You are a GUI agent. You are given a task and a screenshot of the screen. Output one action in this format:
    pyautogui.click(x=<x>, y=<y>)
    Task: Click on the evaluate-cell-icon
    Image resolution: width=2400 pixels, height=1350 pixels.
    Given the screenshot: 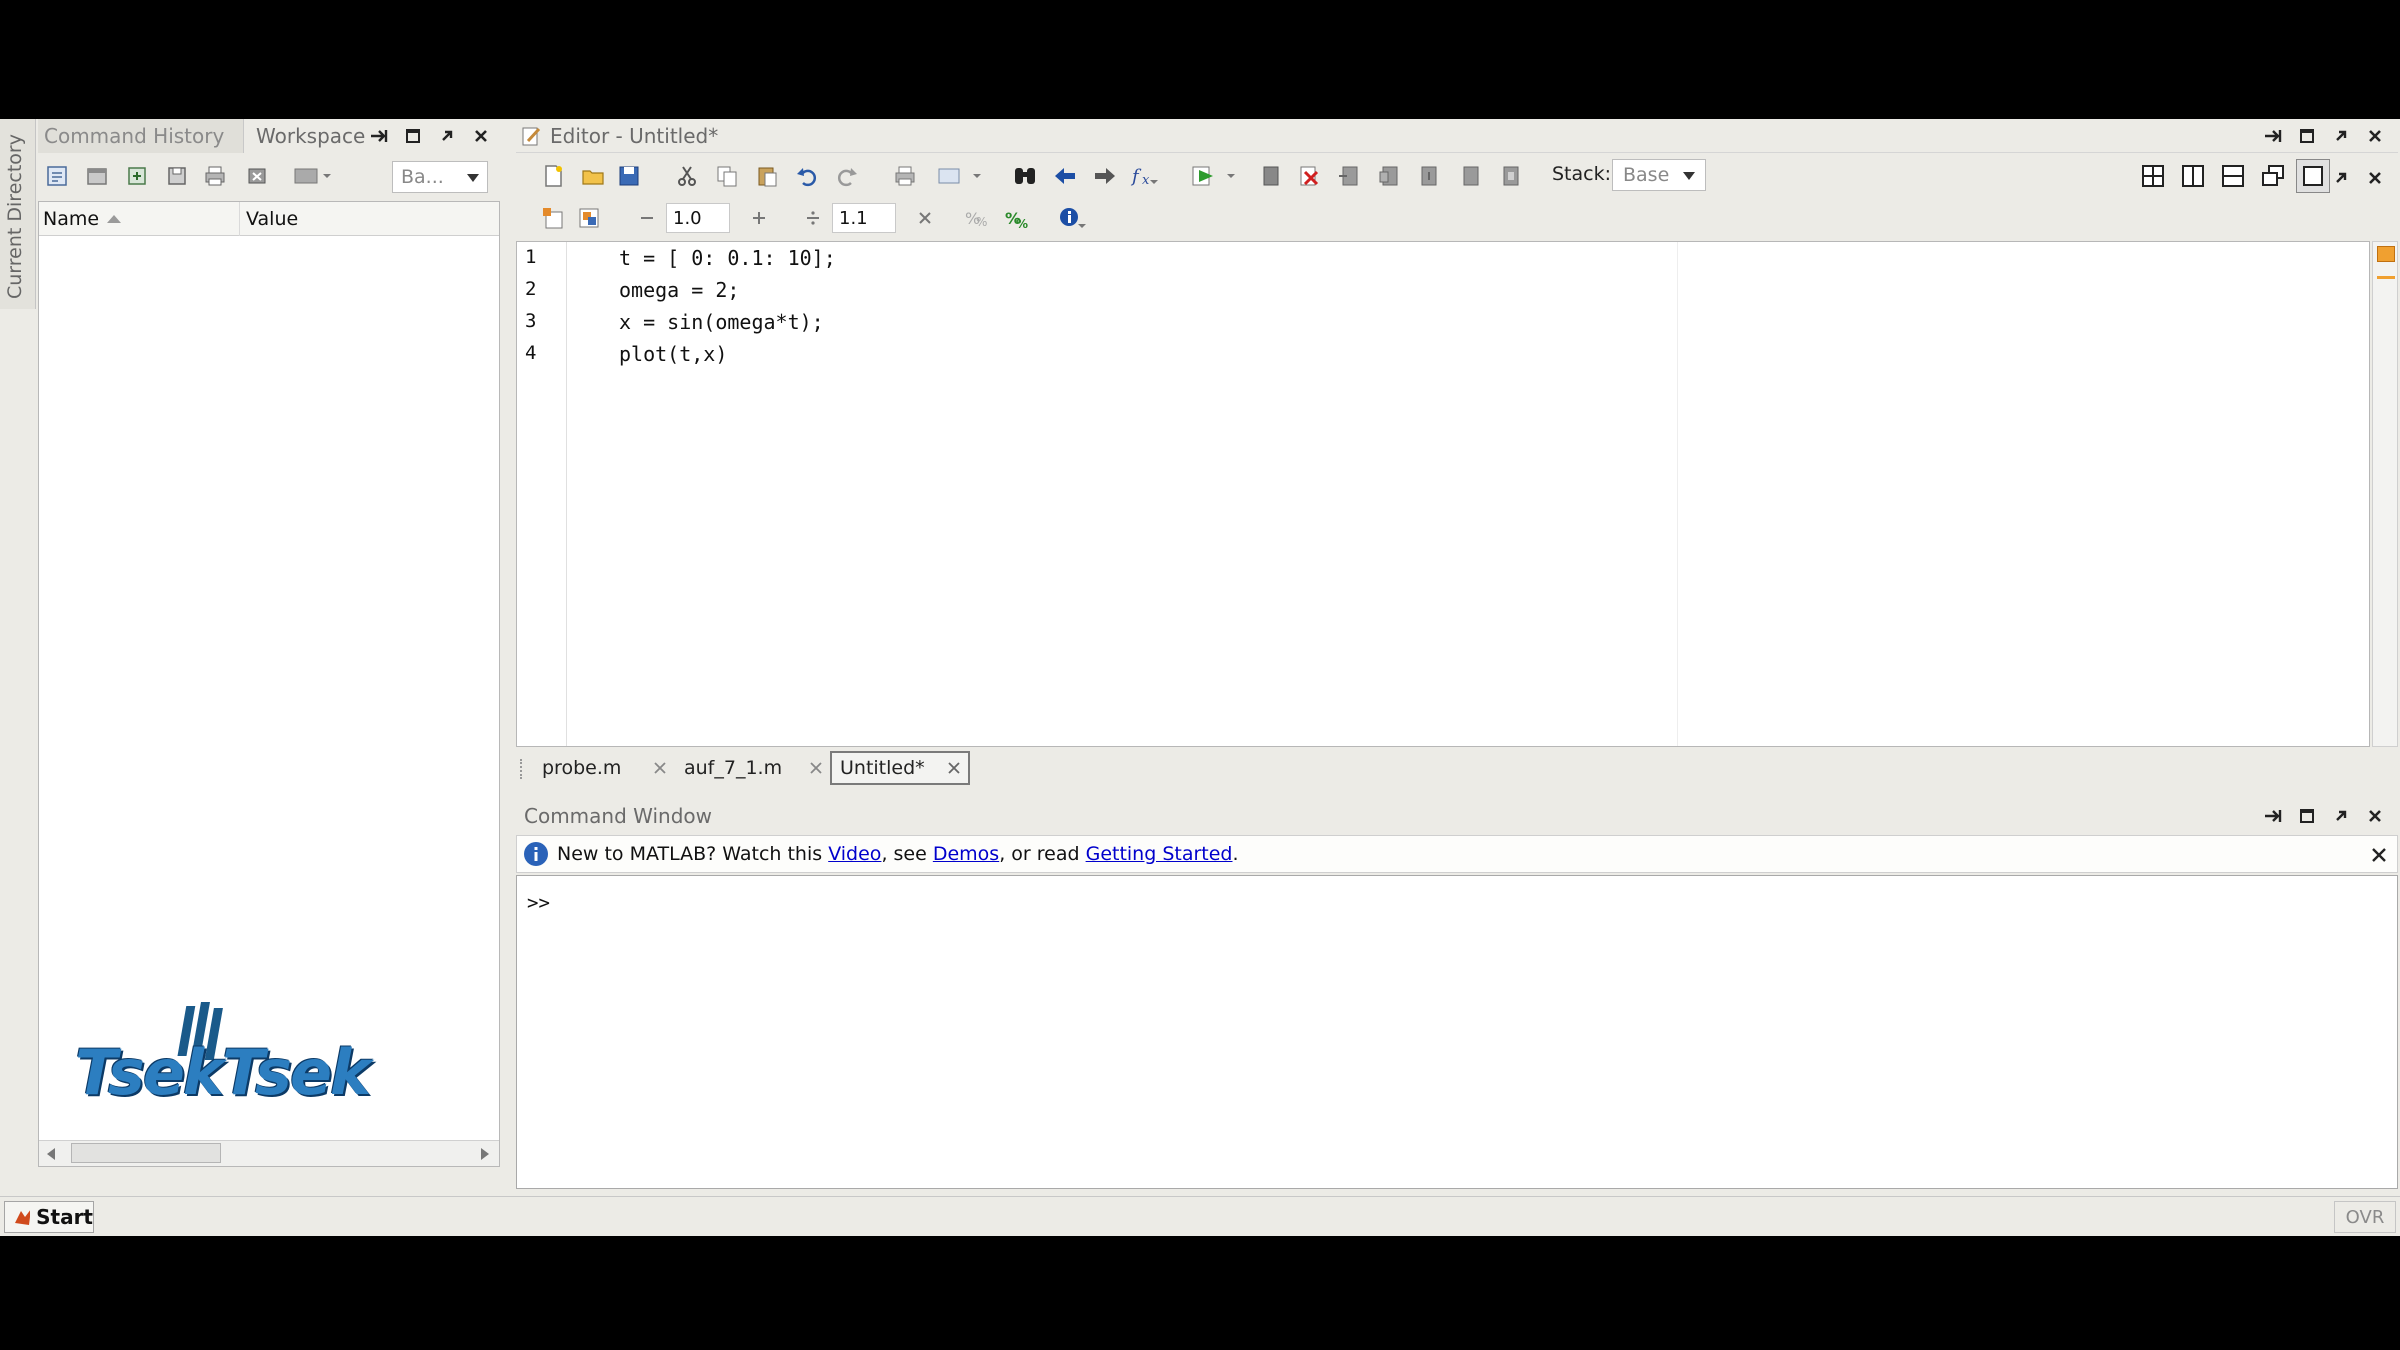 What is the action you would take?
    pyautogui.click(x=589, y=218)
    